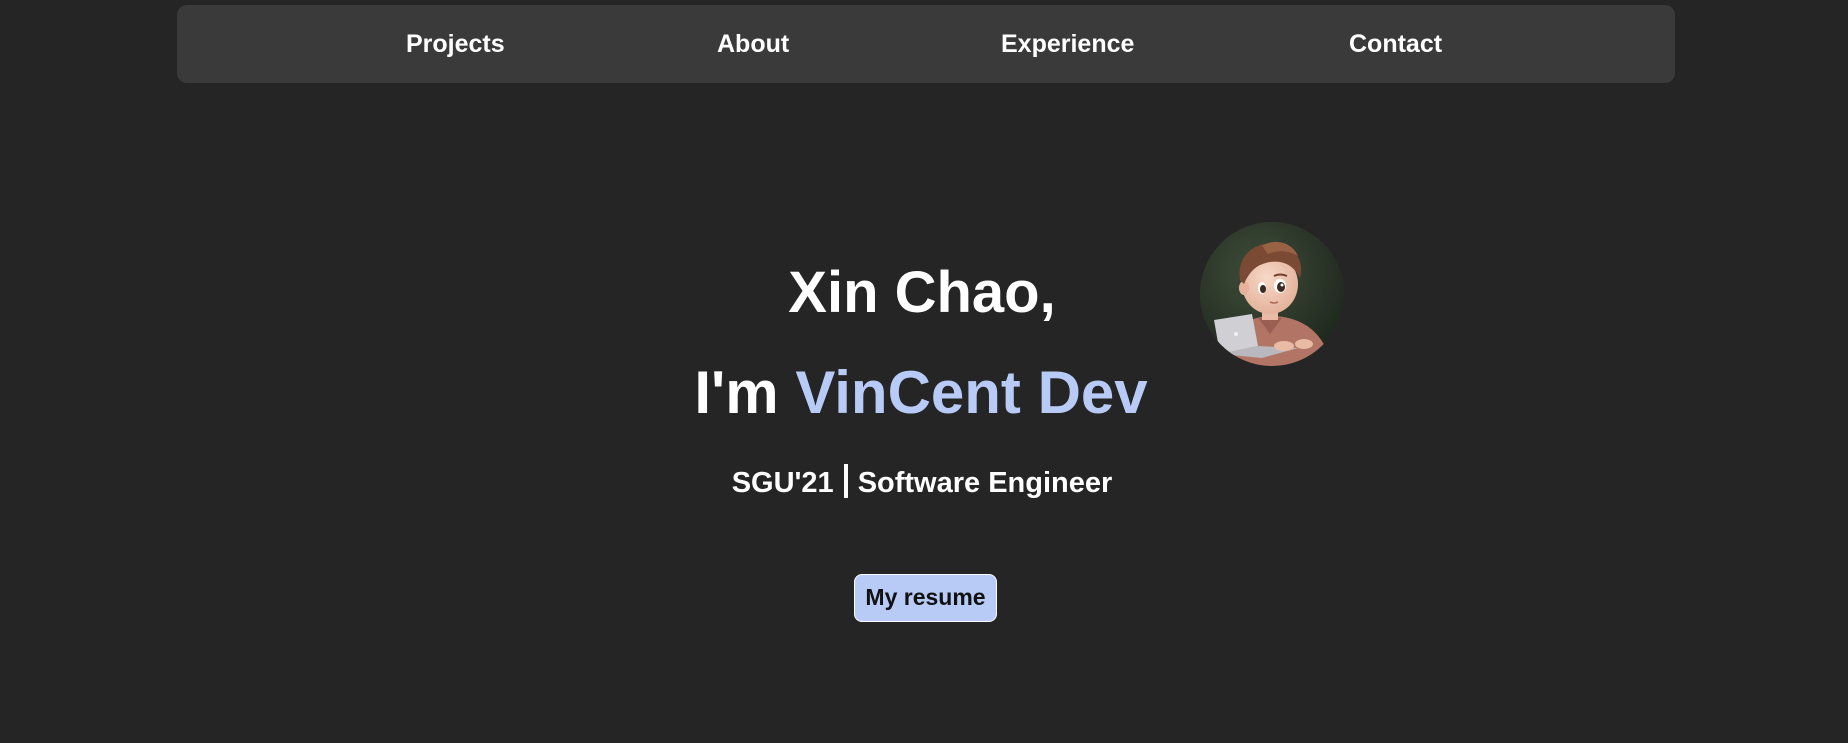 The height and width of the screenshot is (743, 1848). Describe the element at coordinates (985, 483) in the screenshot. I see `subtitle-role: Software Engineer` at that location.